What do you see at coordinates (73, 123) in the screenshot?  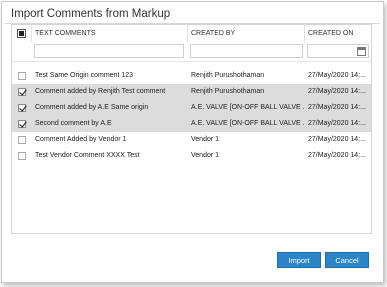 I see `comment-cell: Second comment by A.E` at bounding box center [73, 123].